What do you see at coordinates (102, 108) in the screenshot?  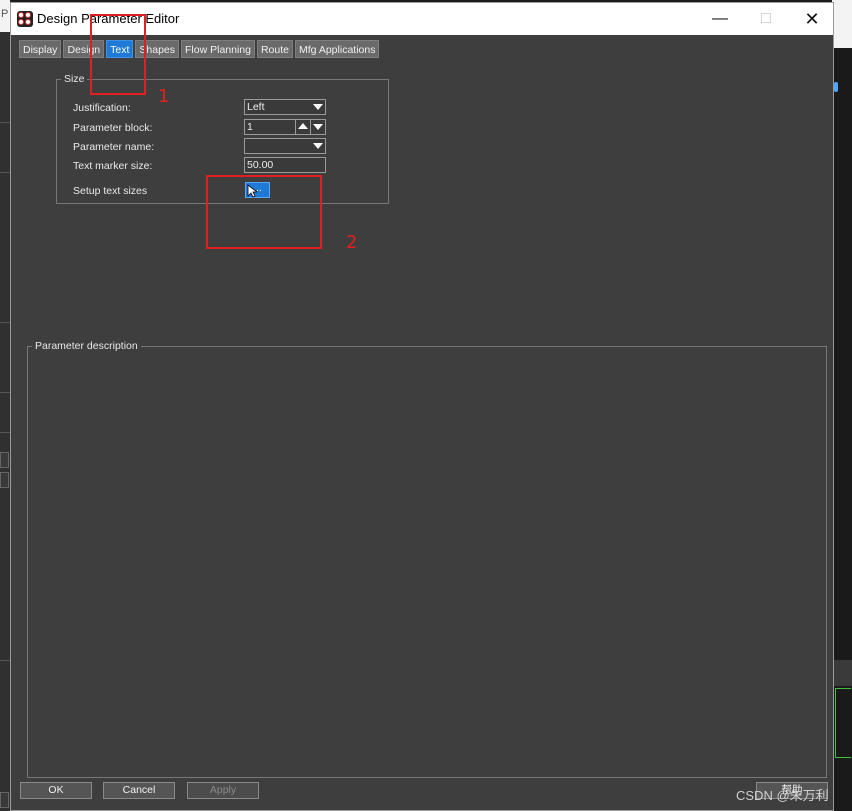 I see `justification-label: Justification:` at bounding box center [102, 108].